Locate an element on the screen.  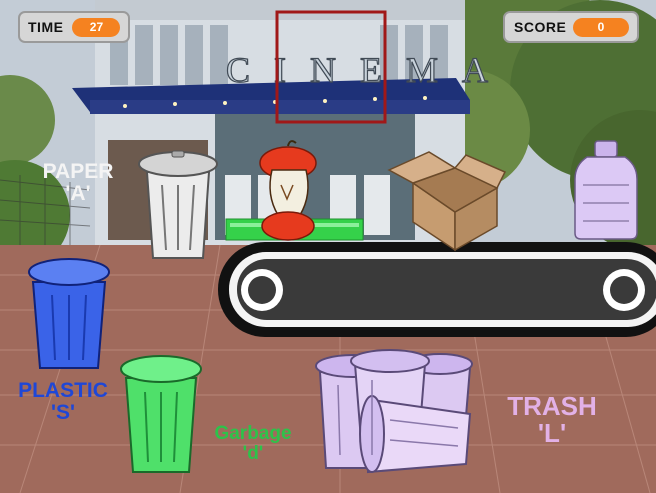
score-value: 0 is located at coordinates (601, 27).